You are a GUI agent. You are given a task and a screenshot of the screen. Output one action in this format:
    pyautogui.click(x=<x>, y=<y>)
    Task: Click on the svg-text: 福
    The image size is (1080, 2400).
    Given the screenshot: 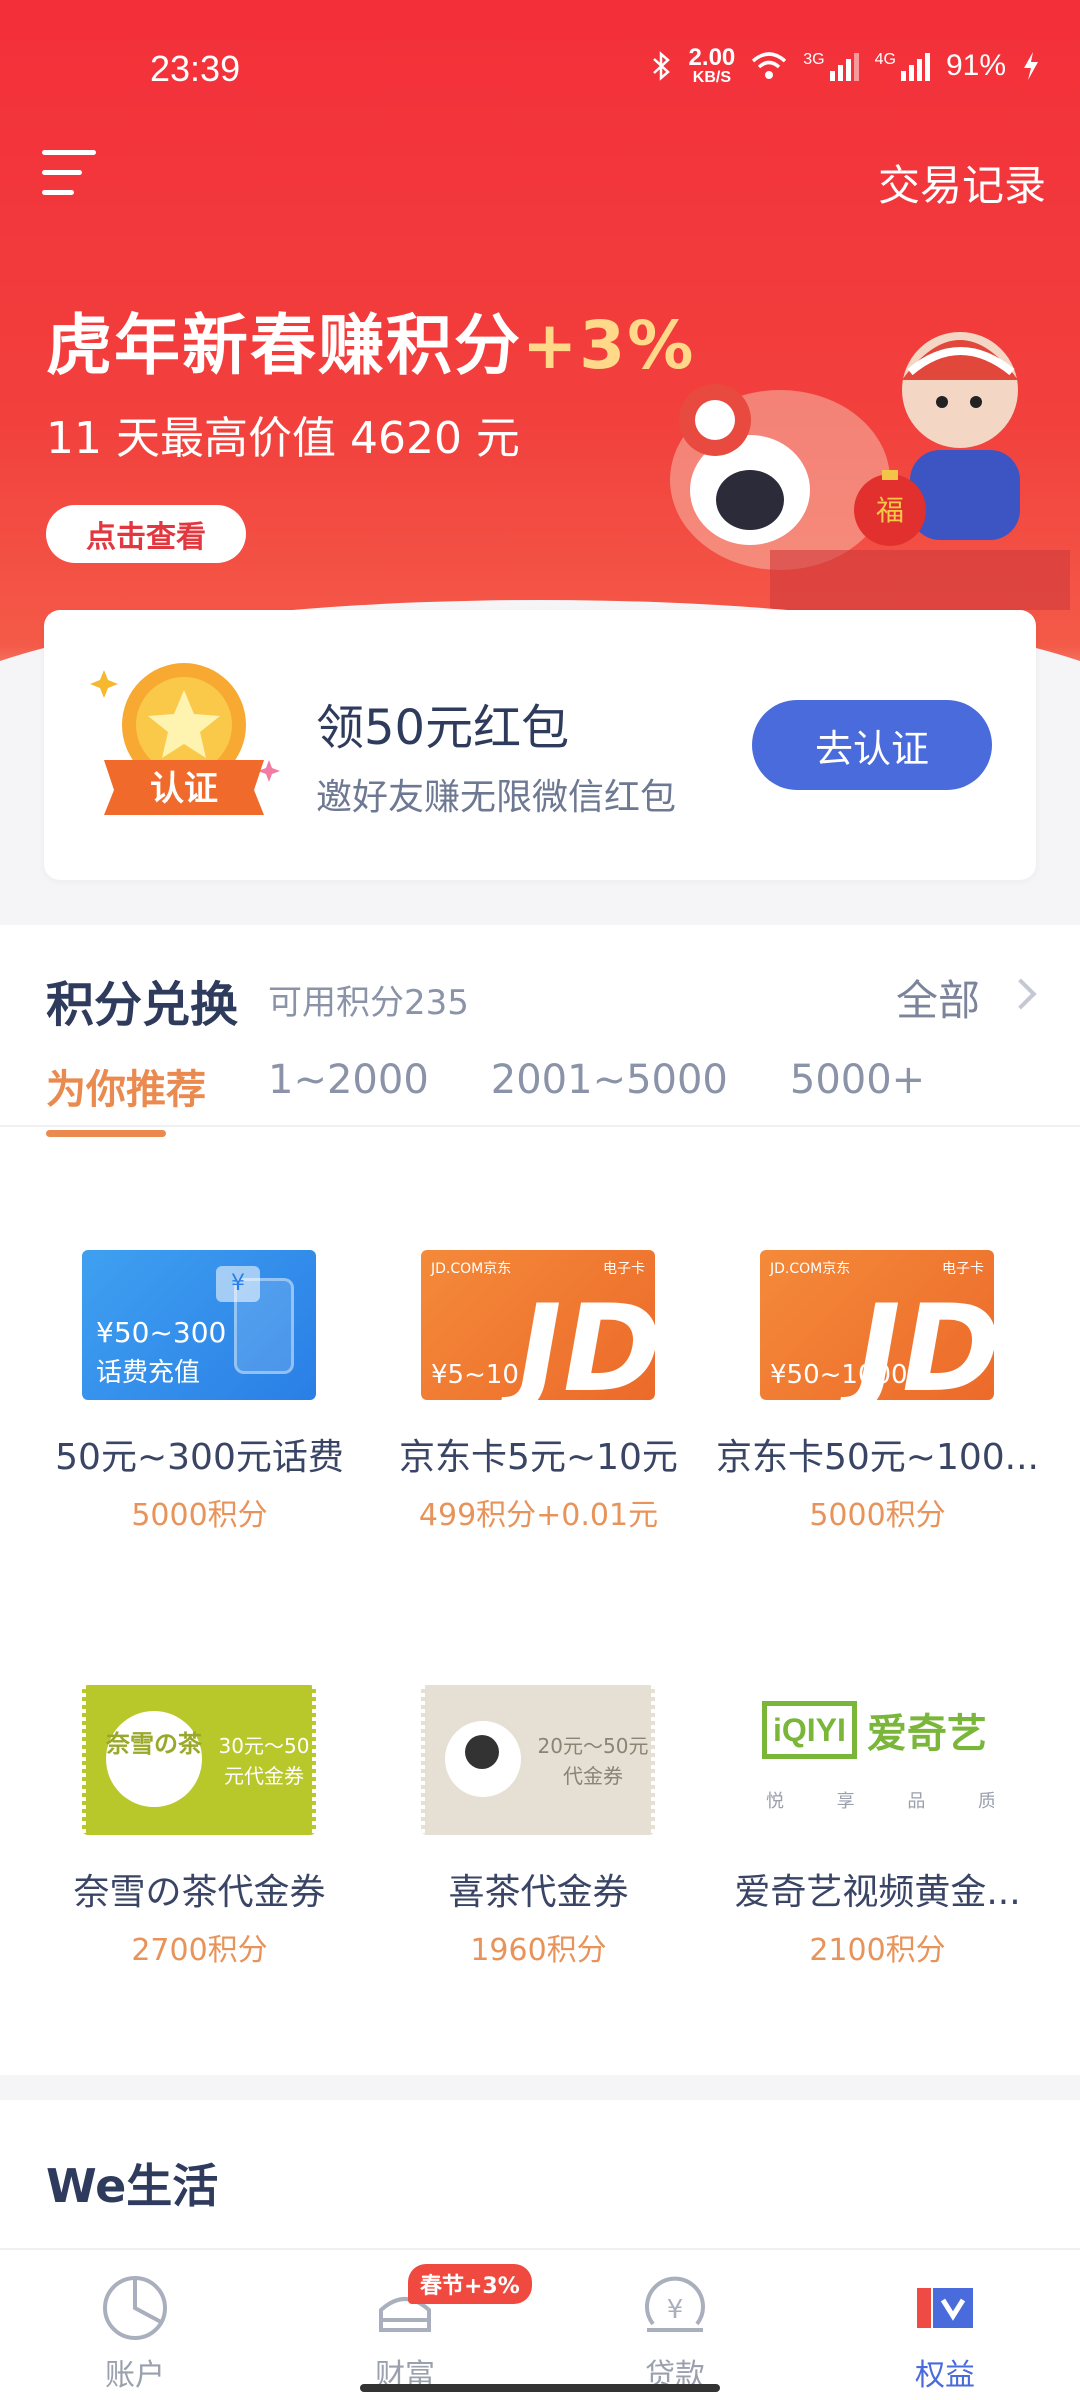 What is the action you would take?
    pyautogui.click(x=890, y=510)
    